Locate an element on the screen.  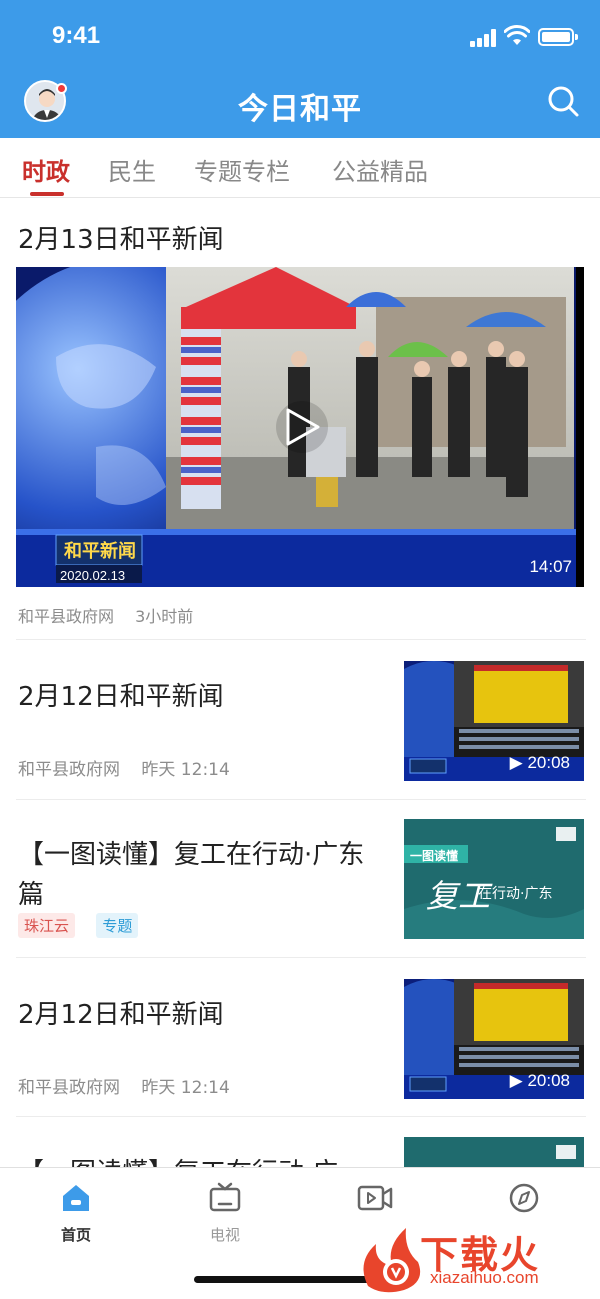
hero-title: 2月13日和平新闻 is located at coordinates (121, 237).